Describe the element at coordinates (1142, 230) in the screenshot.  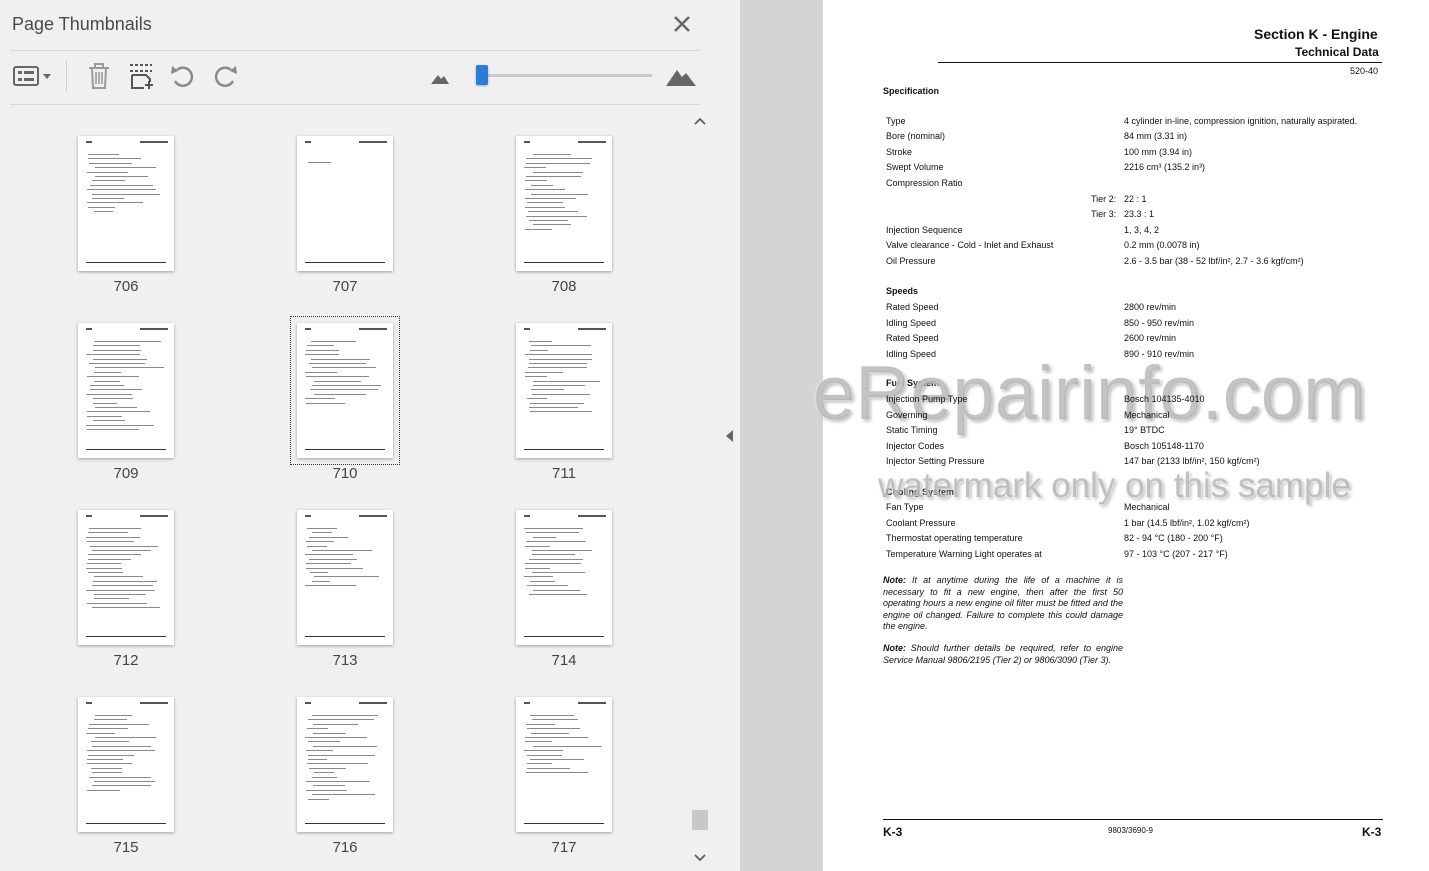
I see `spec-value: 1, 3, 4, 2` at that location.